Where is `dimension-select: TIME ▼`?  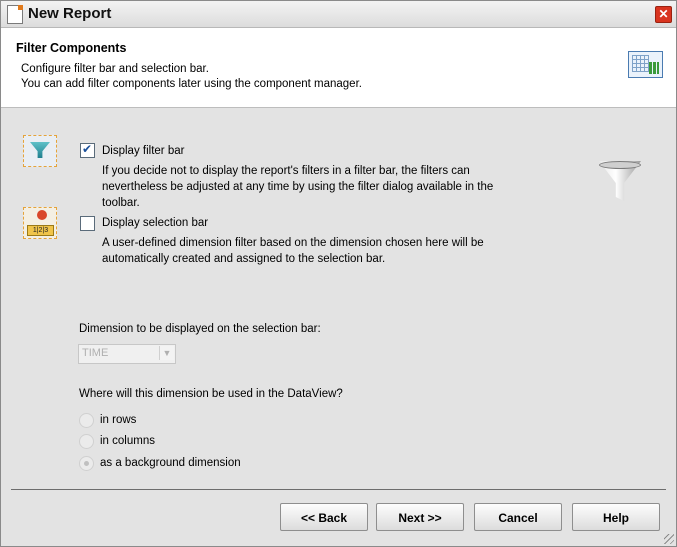 dimension-select: TIME ▼ is located at coordinates (127, 354).